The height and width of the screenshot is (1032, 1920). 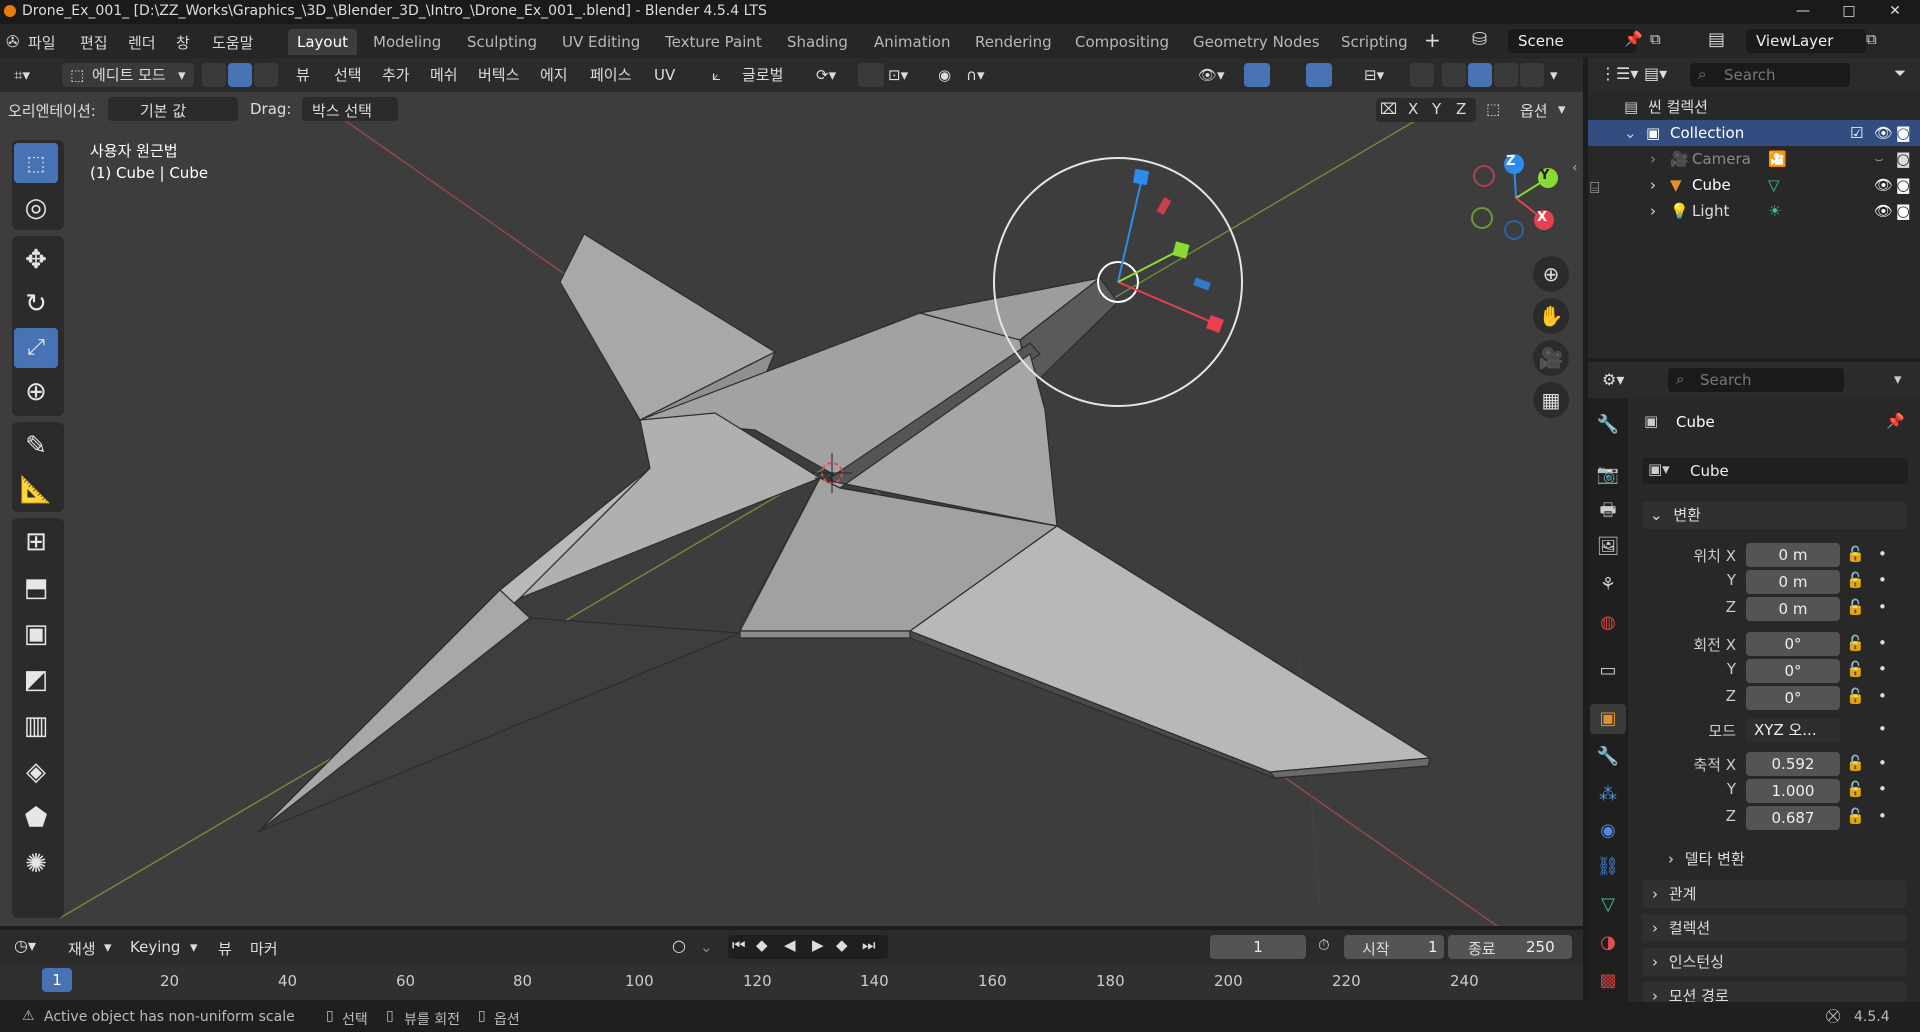 I want to click on next-keyframe-icon: ◆, so click(x=842, y=945).